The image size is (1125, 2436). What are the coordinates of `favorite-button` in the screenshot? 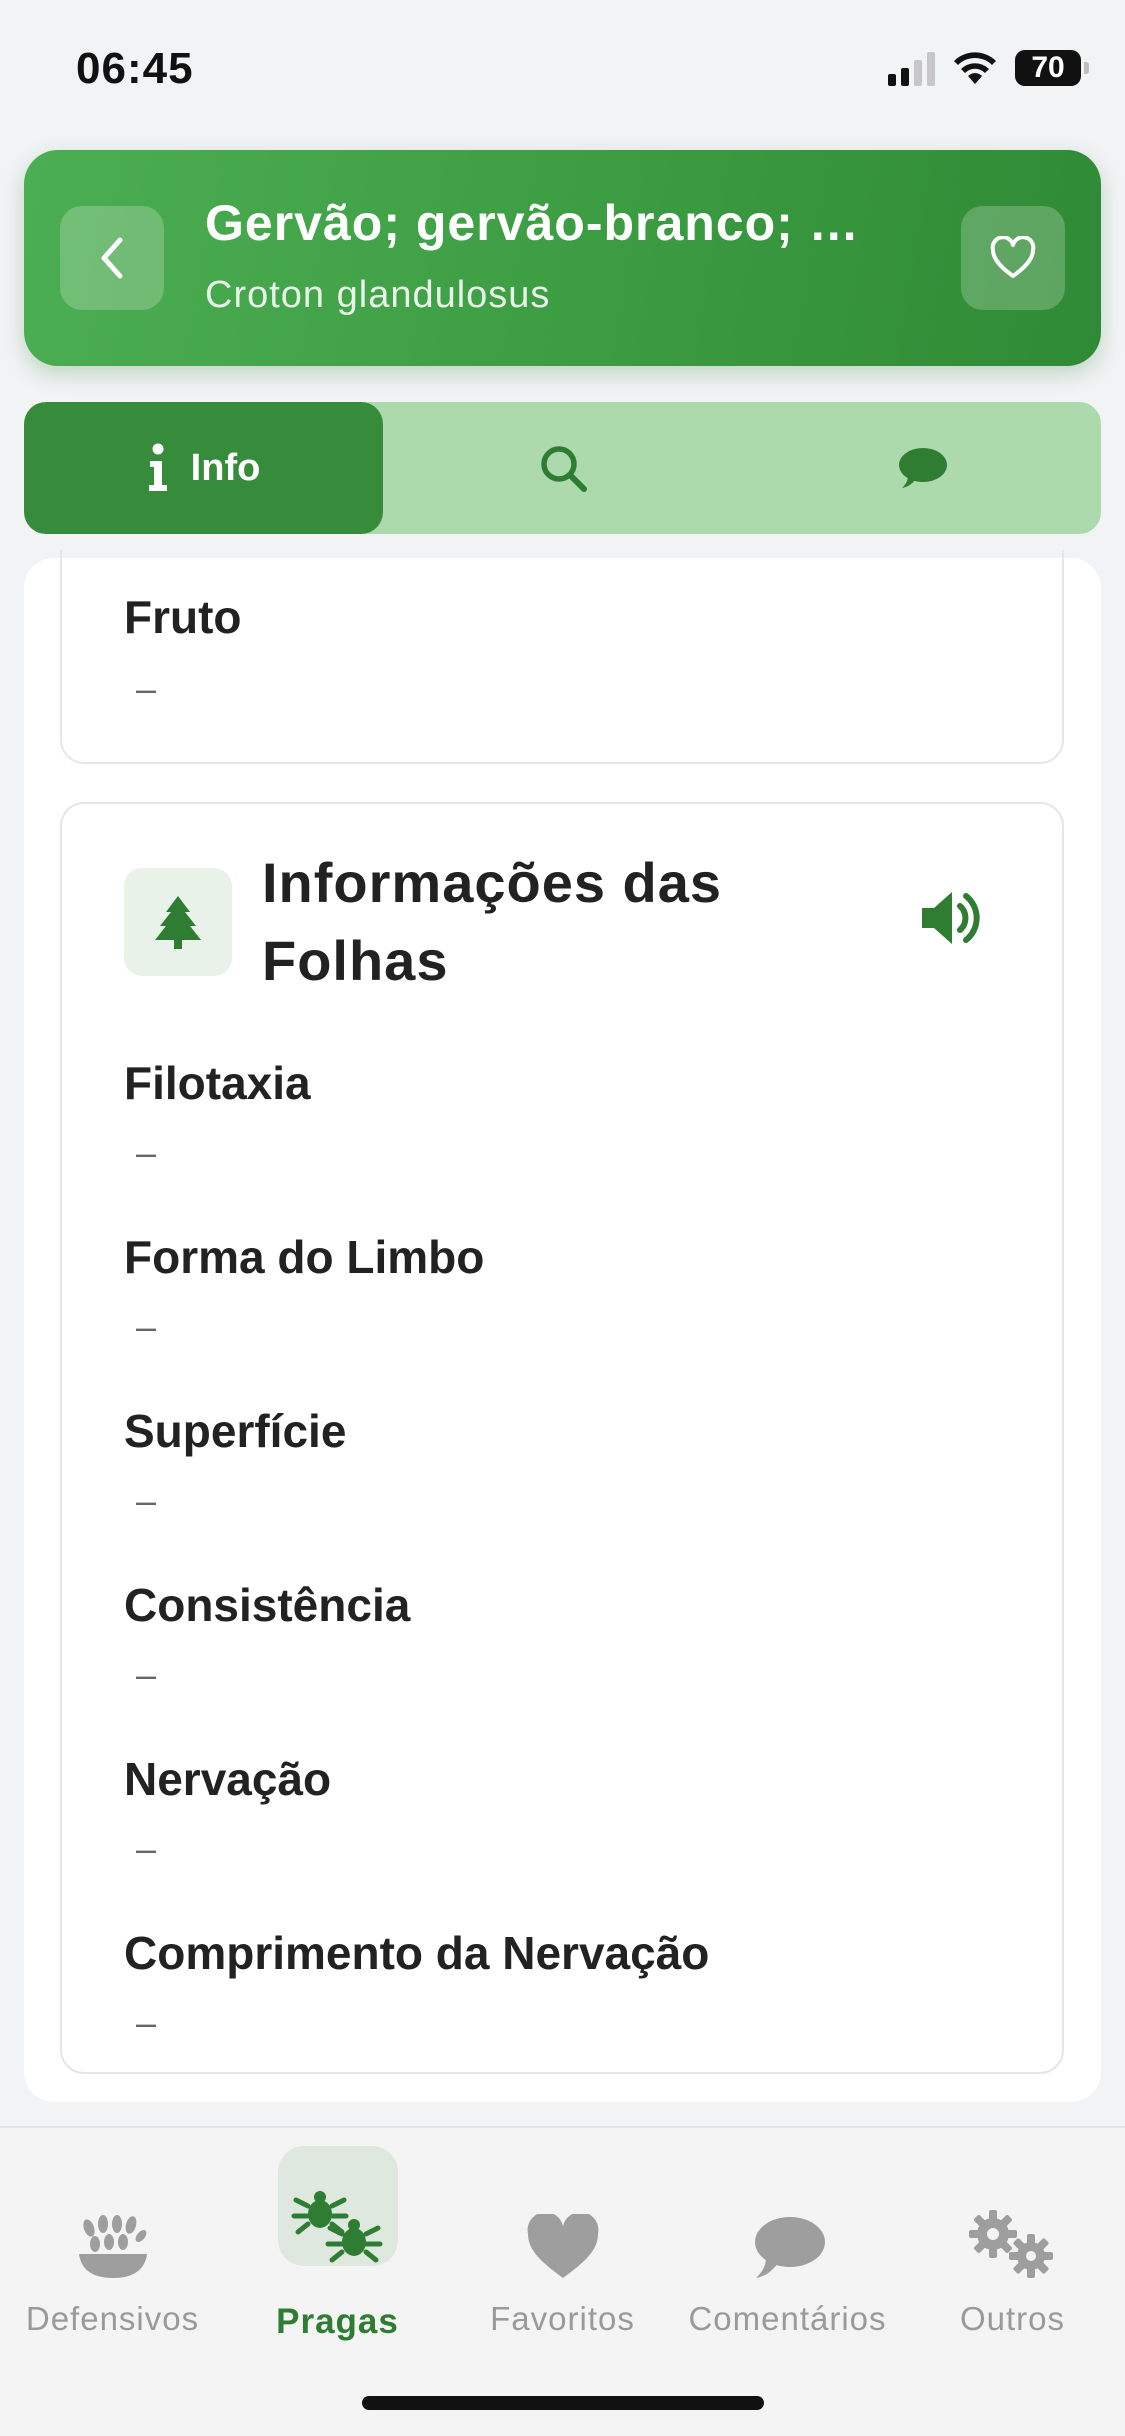 It's located at (1013, 258).